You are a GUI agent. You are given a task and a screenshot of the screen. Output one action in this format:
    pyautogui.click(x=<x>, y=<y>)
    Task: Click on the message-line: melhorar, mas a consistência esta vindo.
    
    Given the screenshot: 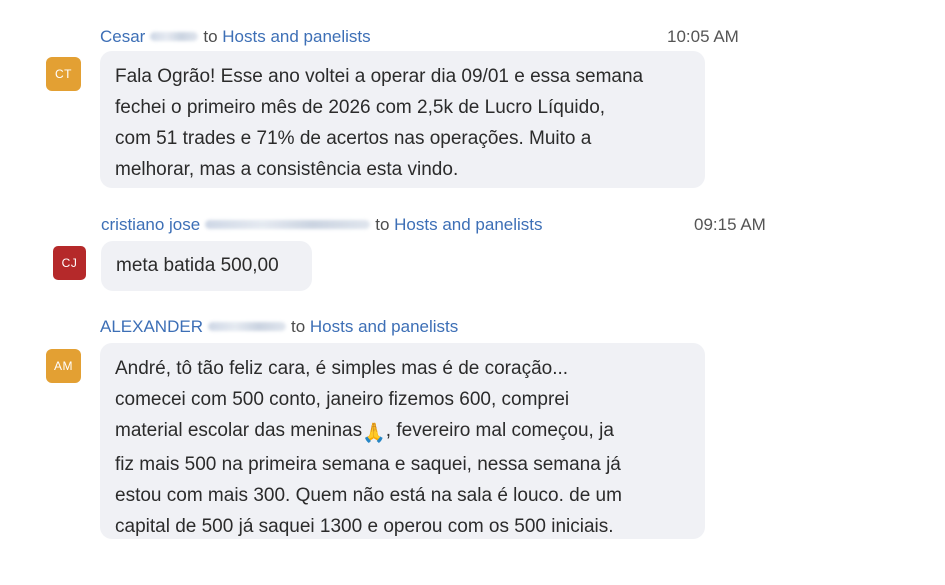 What is the action you would take?
    pyautogui.click(x=287, y=169)
    